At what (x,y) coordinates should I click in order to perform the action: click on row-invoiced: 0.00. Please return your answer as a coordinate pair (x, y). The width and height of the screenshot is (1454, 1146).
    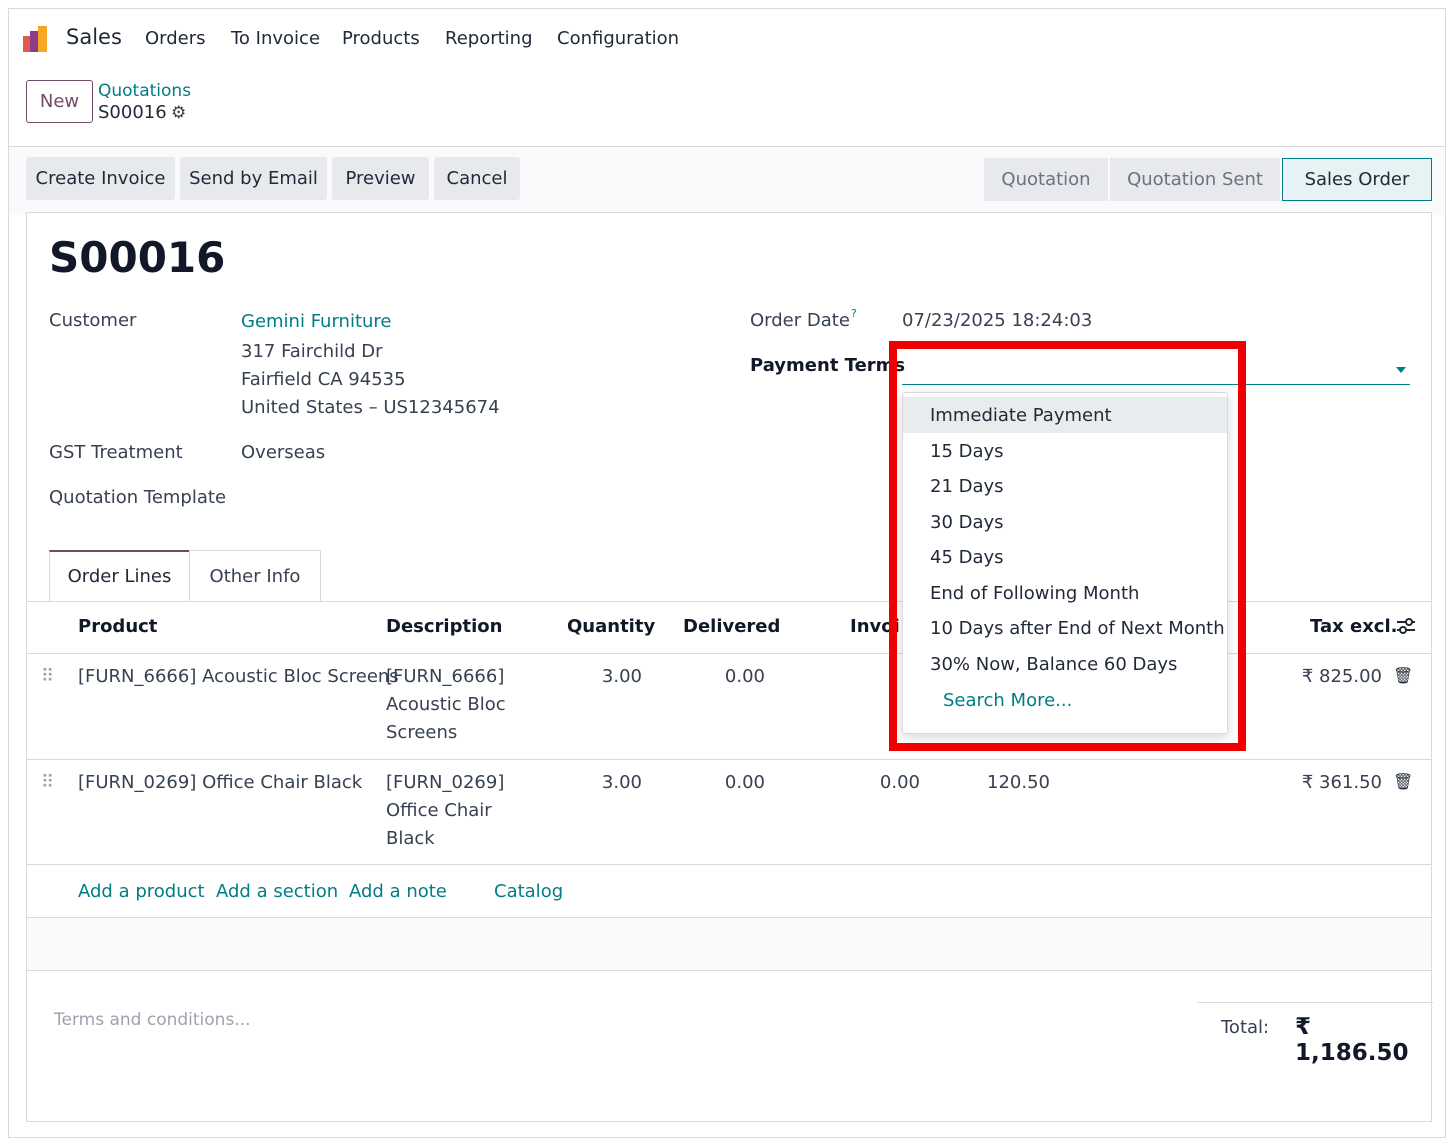
    Looking at the image, I should click on (899, 782).